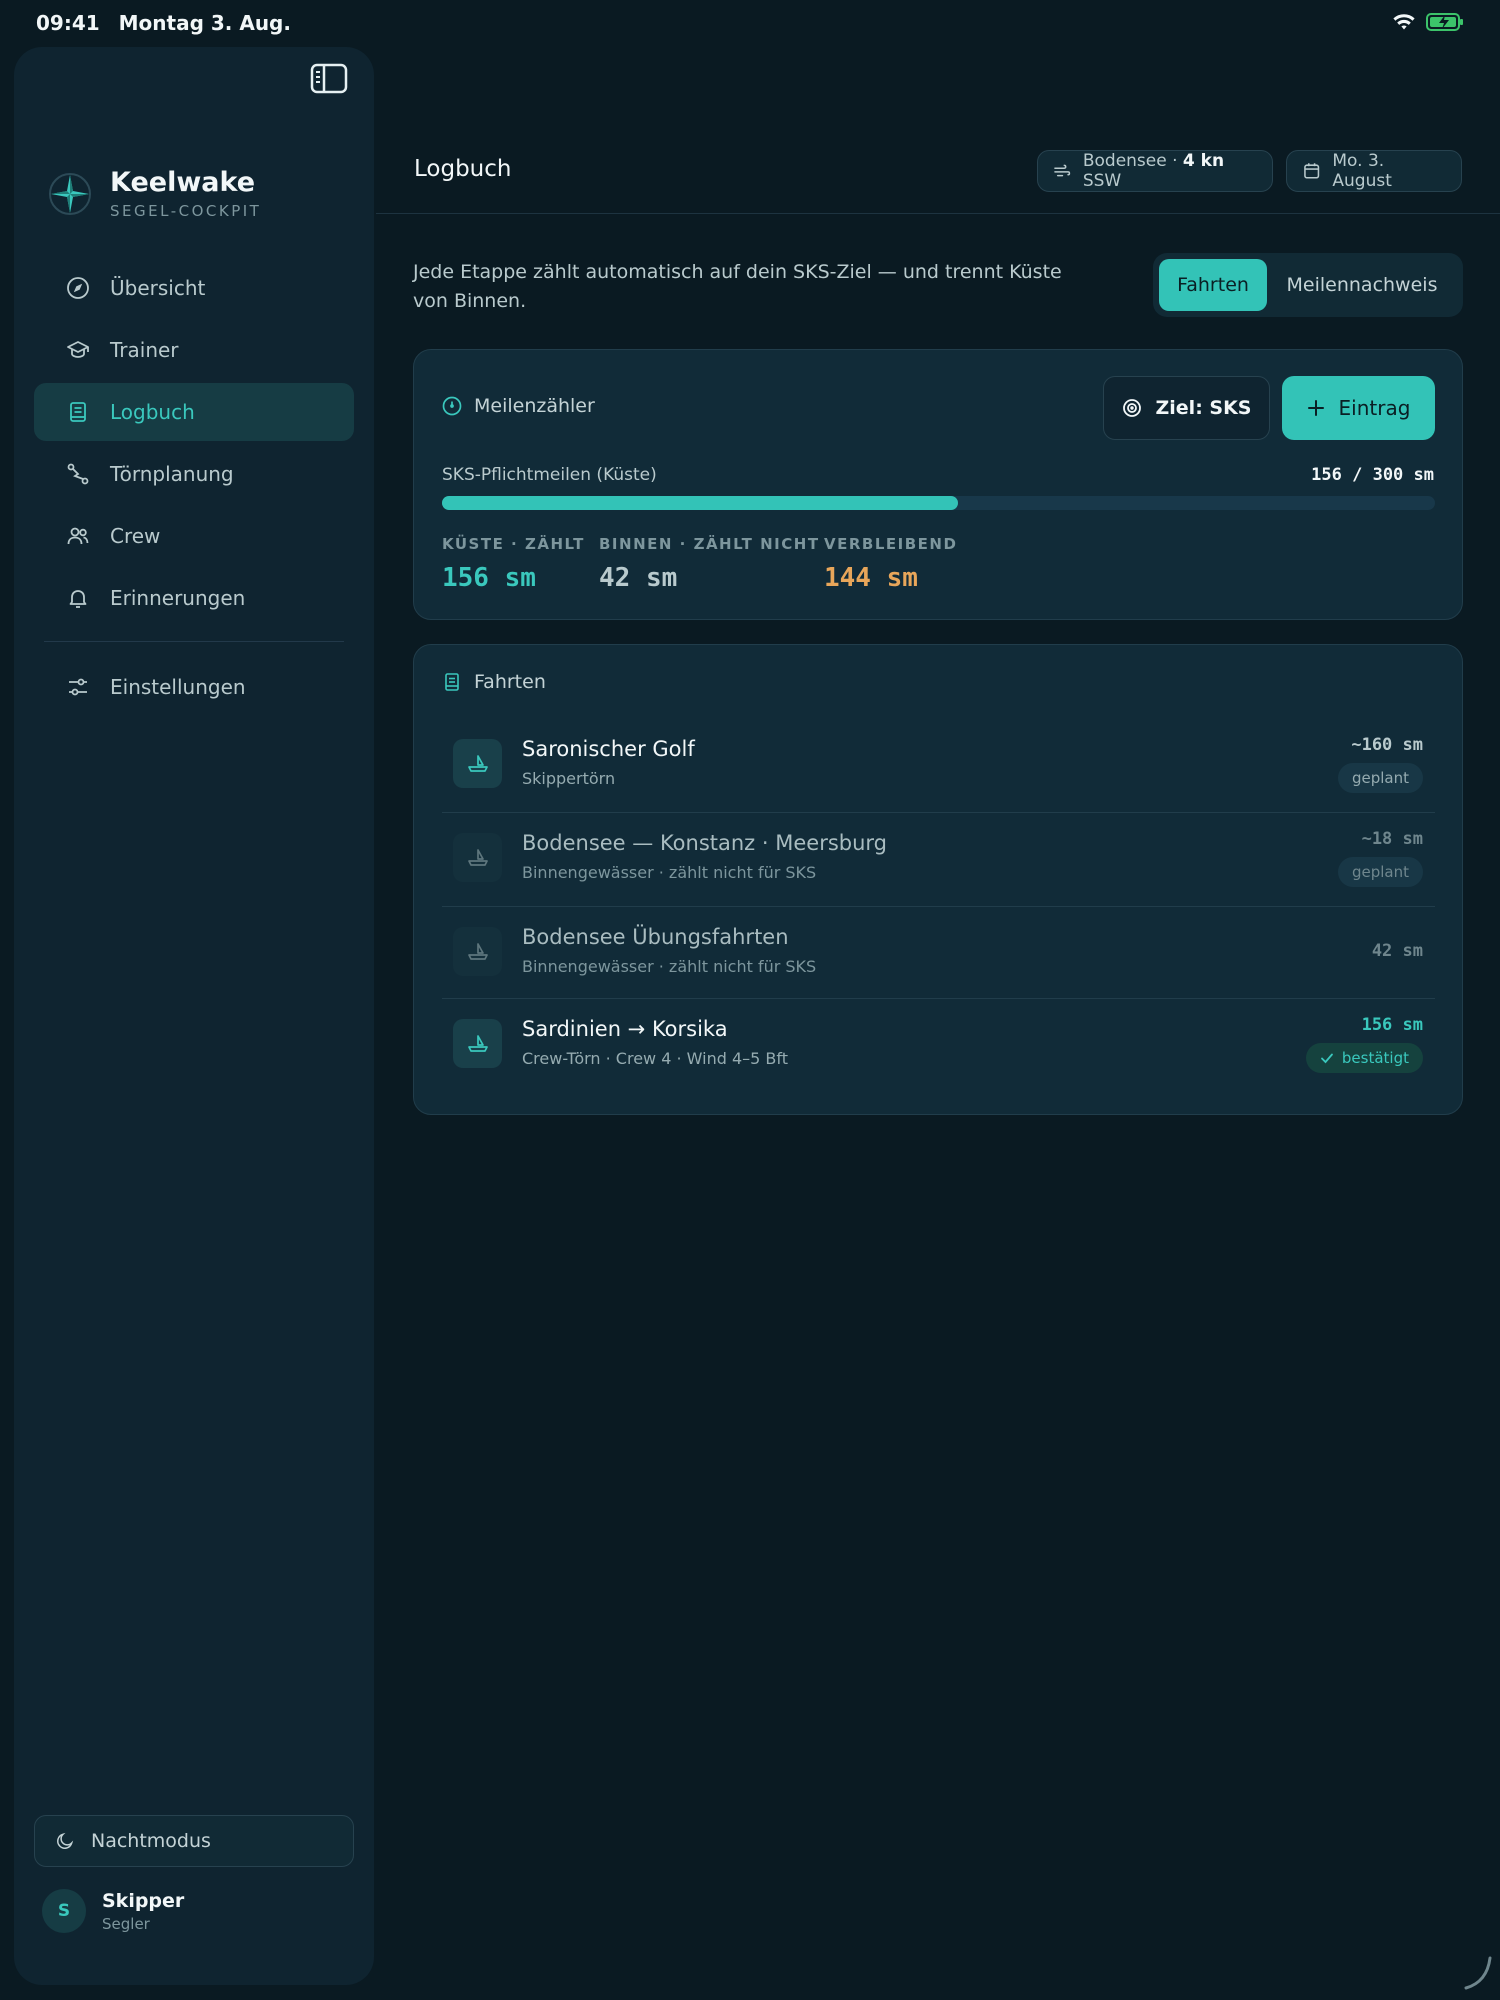 The width and height of the screenshot is (1500, 2000). I want to click on bell-icon, so click(78, 599).